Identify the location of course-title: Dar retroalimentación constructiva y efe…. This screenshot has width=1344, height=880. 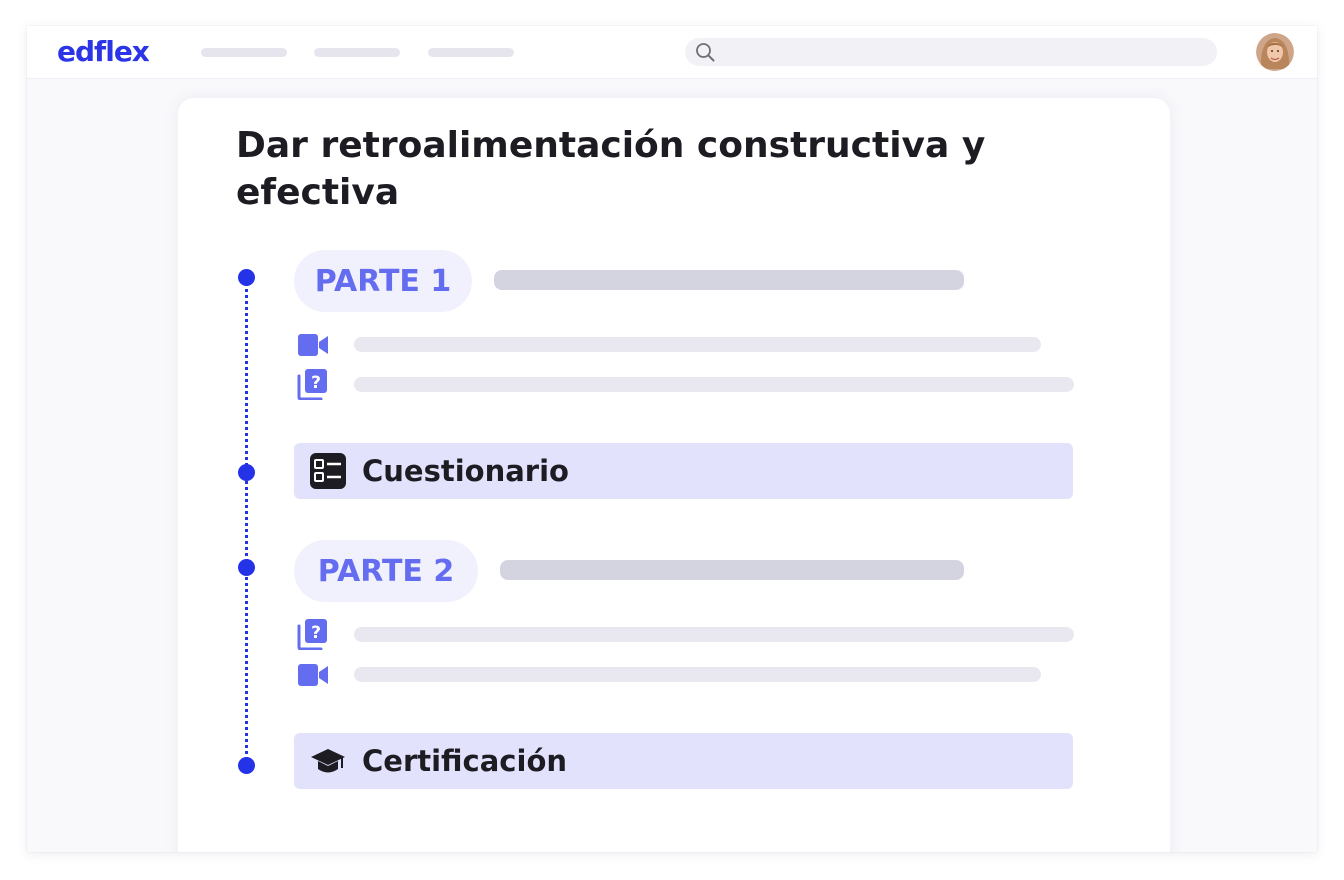
(611, 169).